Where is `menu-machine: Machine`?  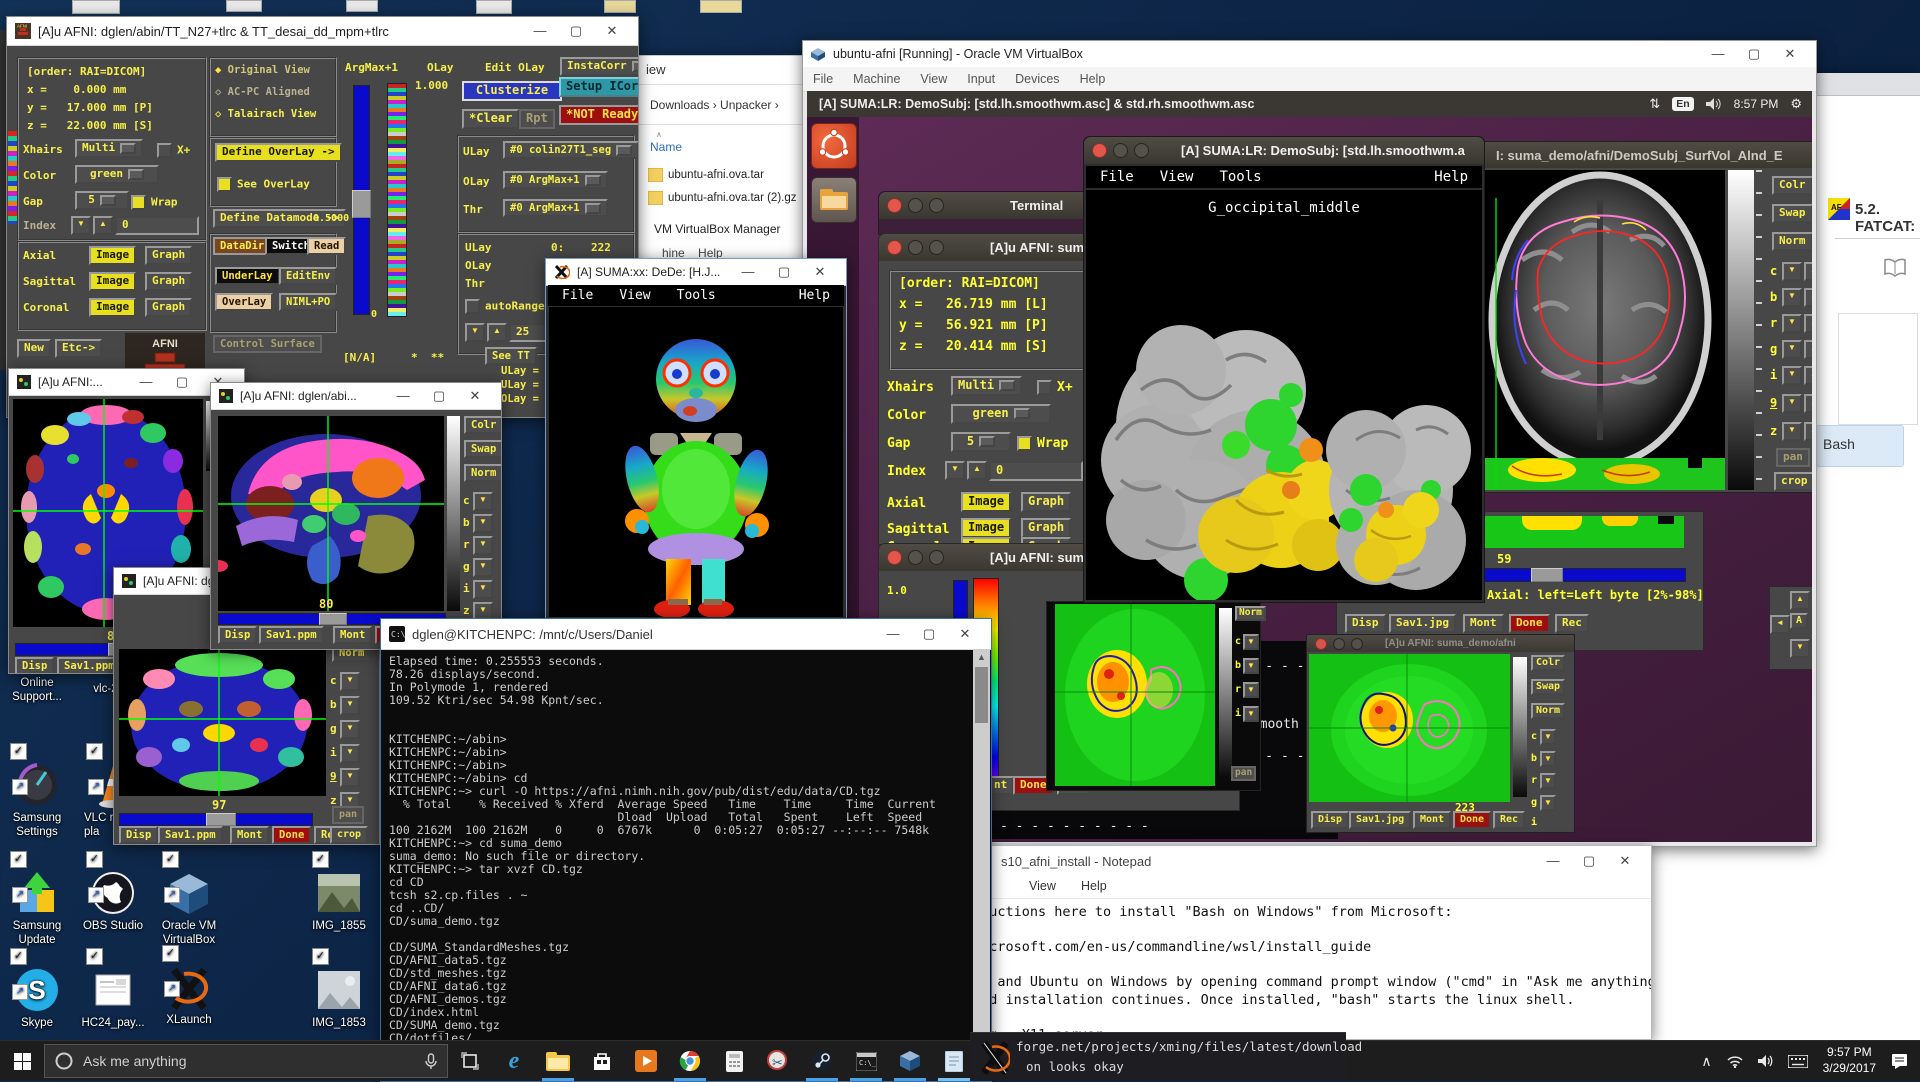 menu-machine: Machine is located at coordinates (876, 79).